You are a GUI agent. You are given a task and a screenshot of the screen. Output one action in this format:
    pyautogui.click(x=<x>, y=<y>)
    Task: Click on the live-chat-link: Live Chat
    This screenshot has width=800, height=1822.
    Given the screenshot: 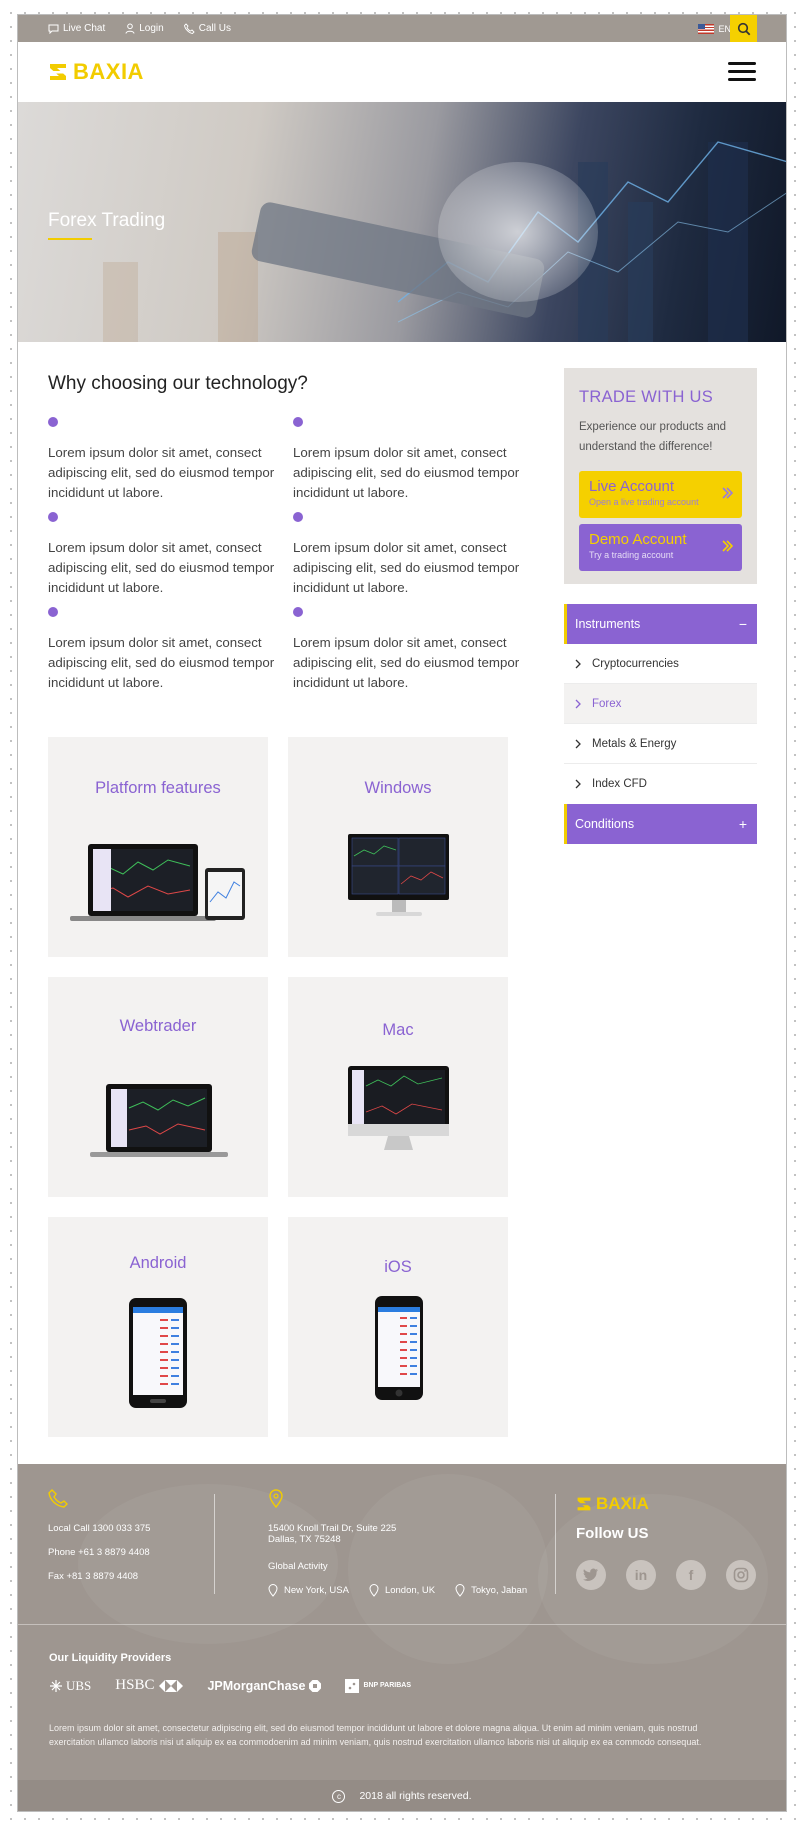 What is the action you would take?
    pyautogui.click(x=76, y=28)
    